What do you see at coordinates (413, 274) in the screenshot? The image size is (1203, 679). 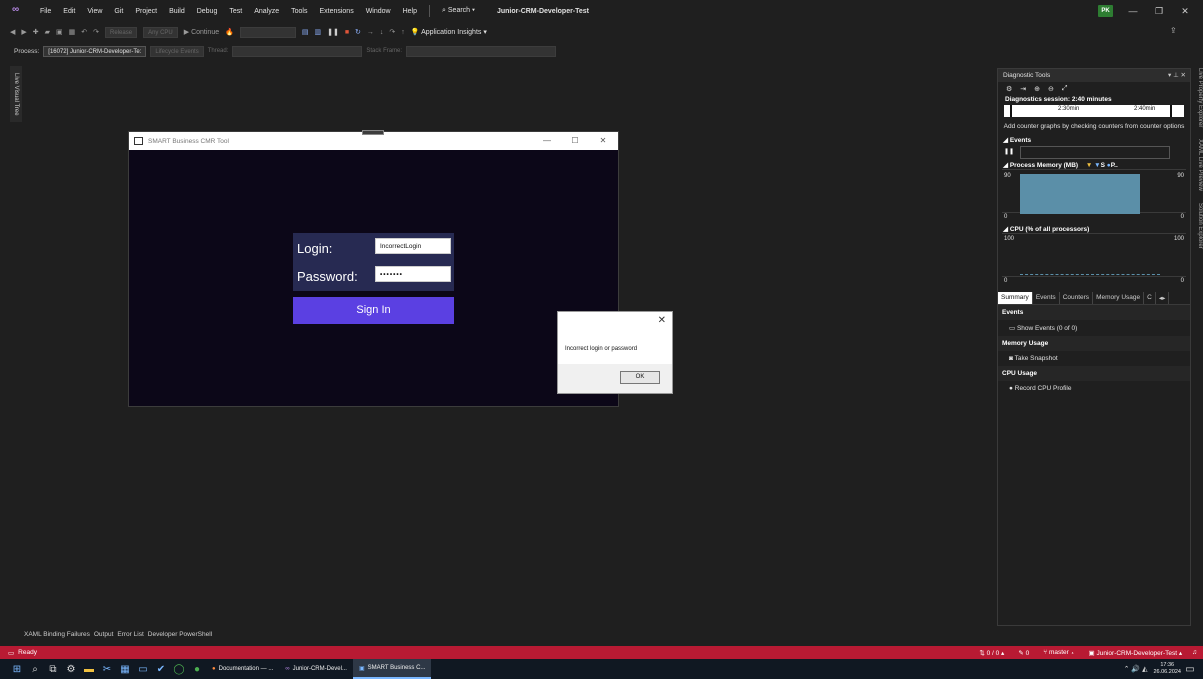 I see `password-input: •••••••` at bounding box center [413, 274].